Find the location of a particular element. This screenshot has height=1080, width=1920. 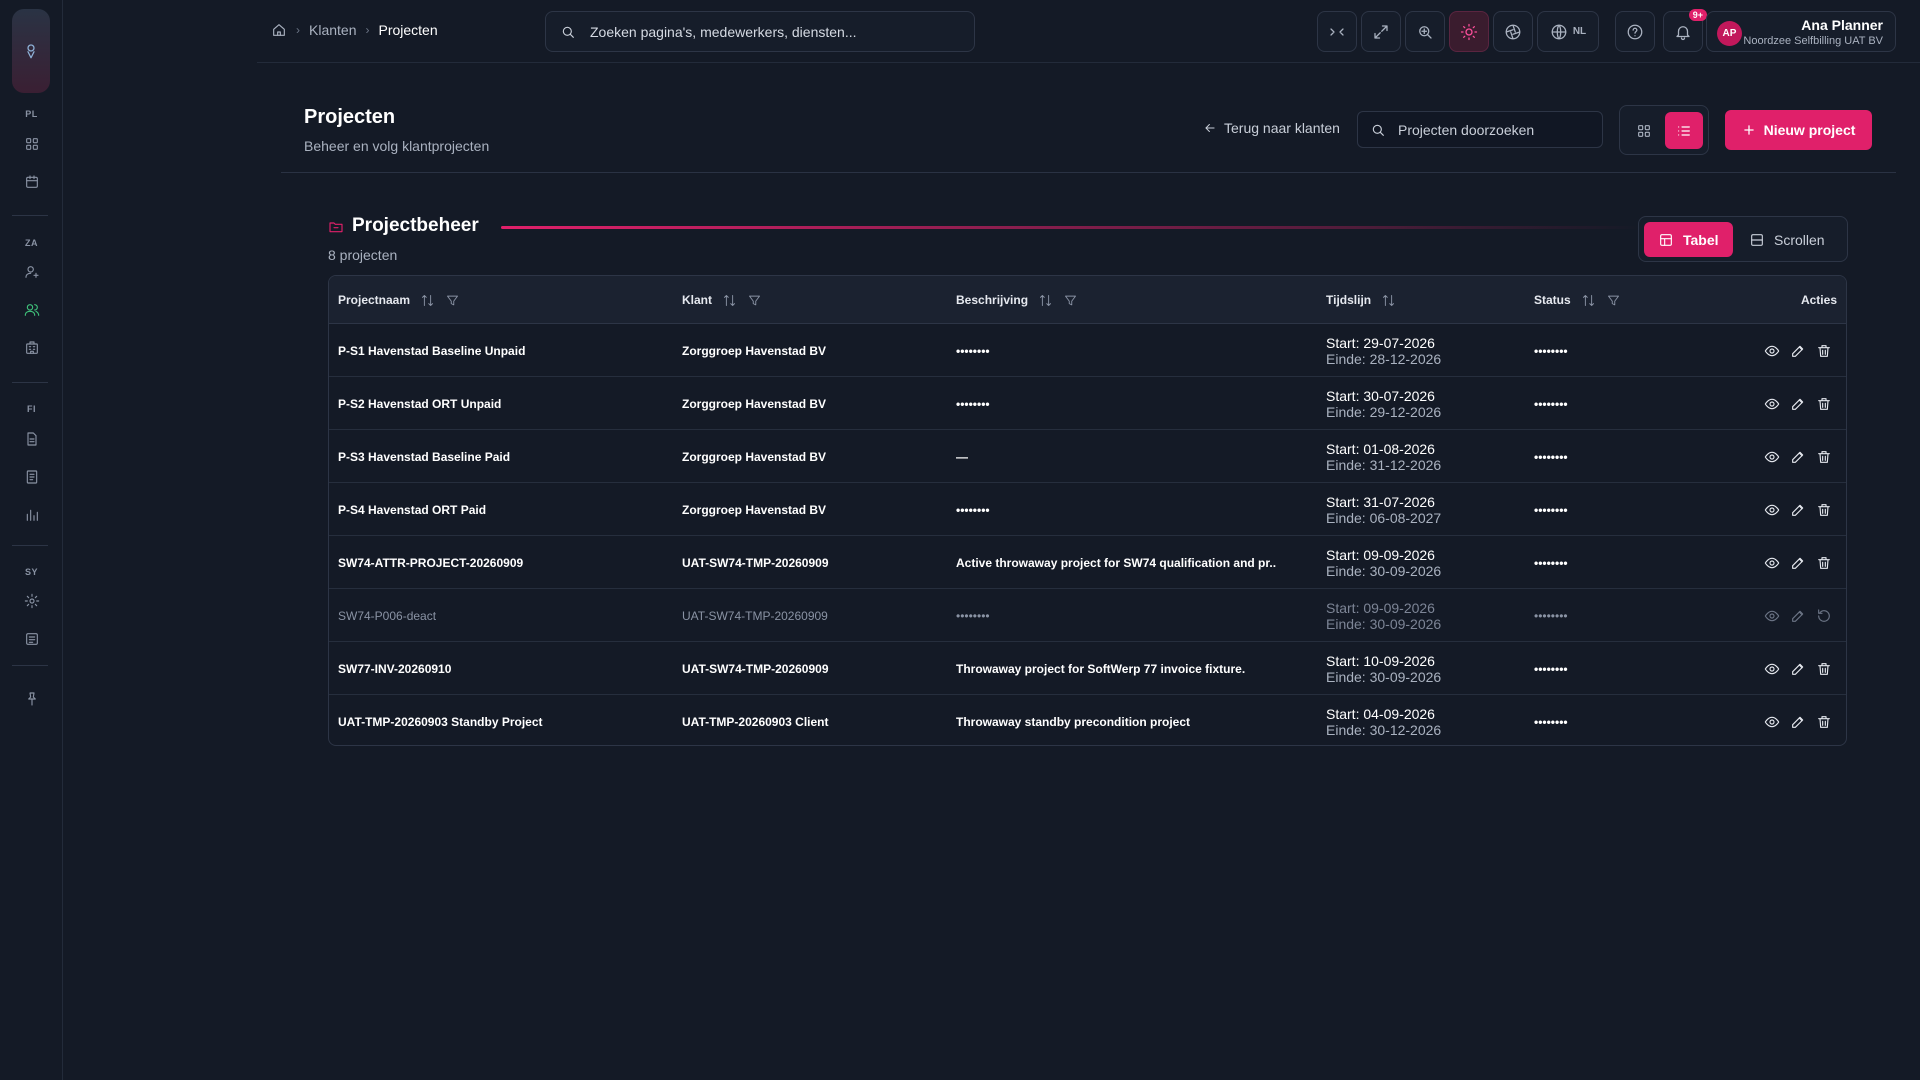

project-name: UAT-TMP-20260903 Standby Project is located at coordinates (440, 720).